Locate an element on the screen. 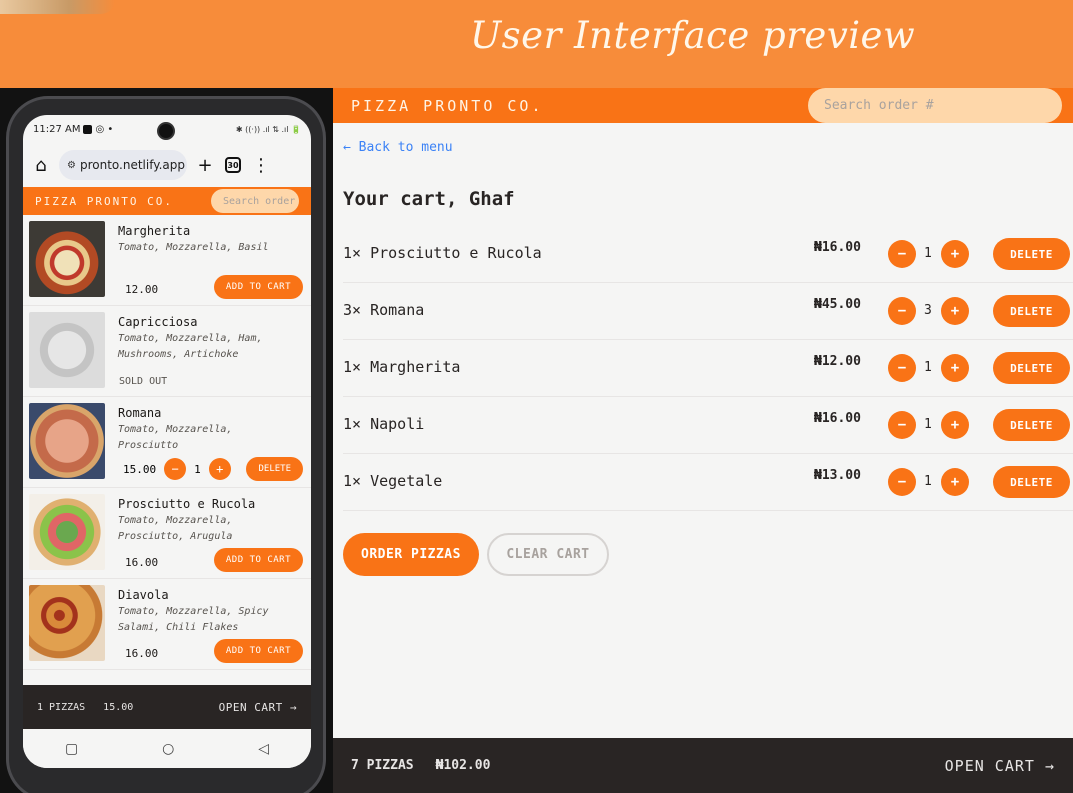  banner-decoration is located at coordinates (57, 7).